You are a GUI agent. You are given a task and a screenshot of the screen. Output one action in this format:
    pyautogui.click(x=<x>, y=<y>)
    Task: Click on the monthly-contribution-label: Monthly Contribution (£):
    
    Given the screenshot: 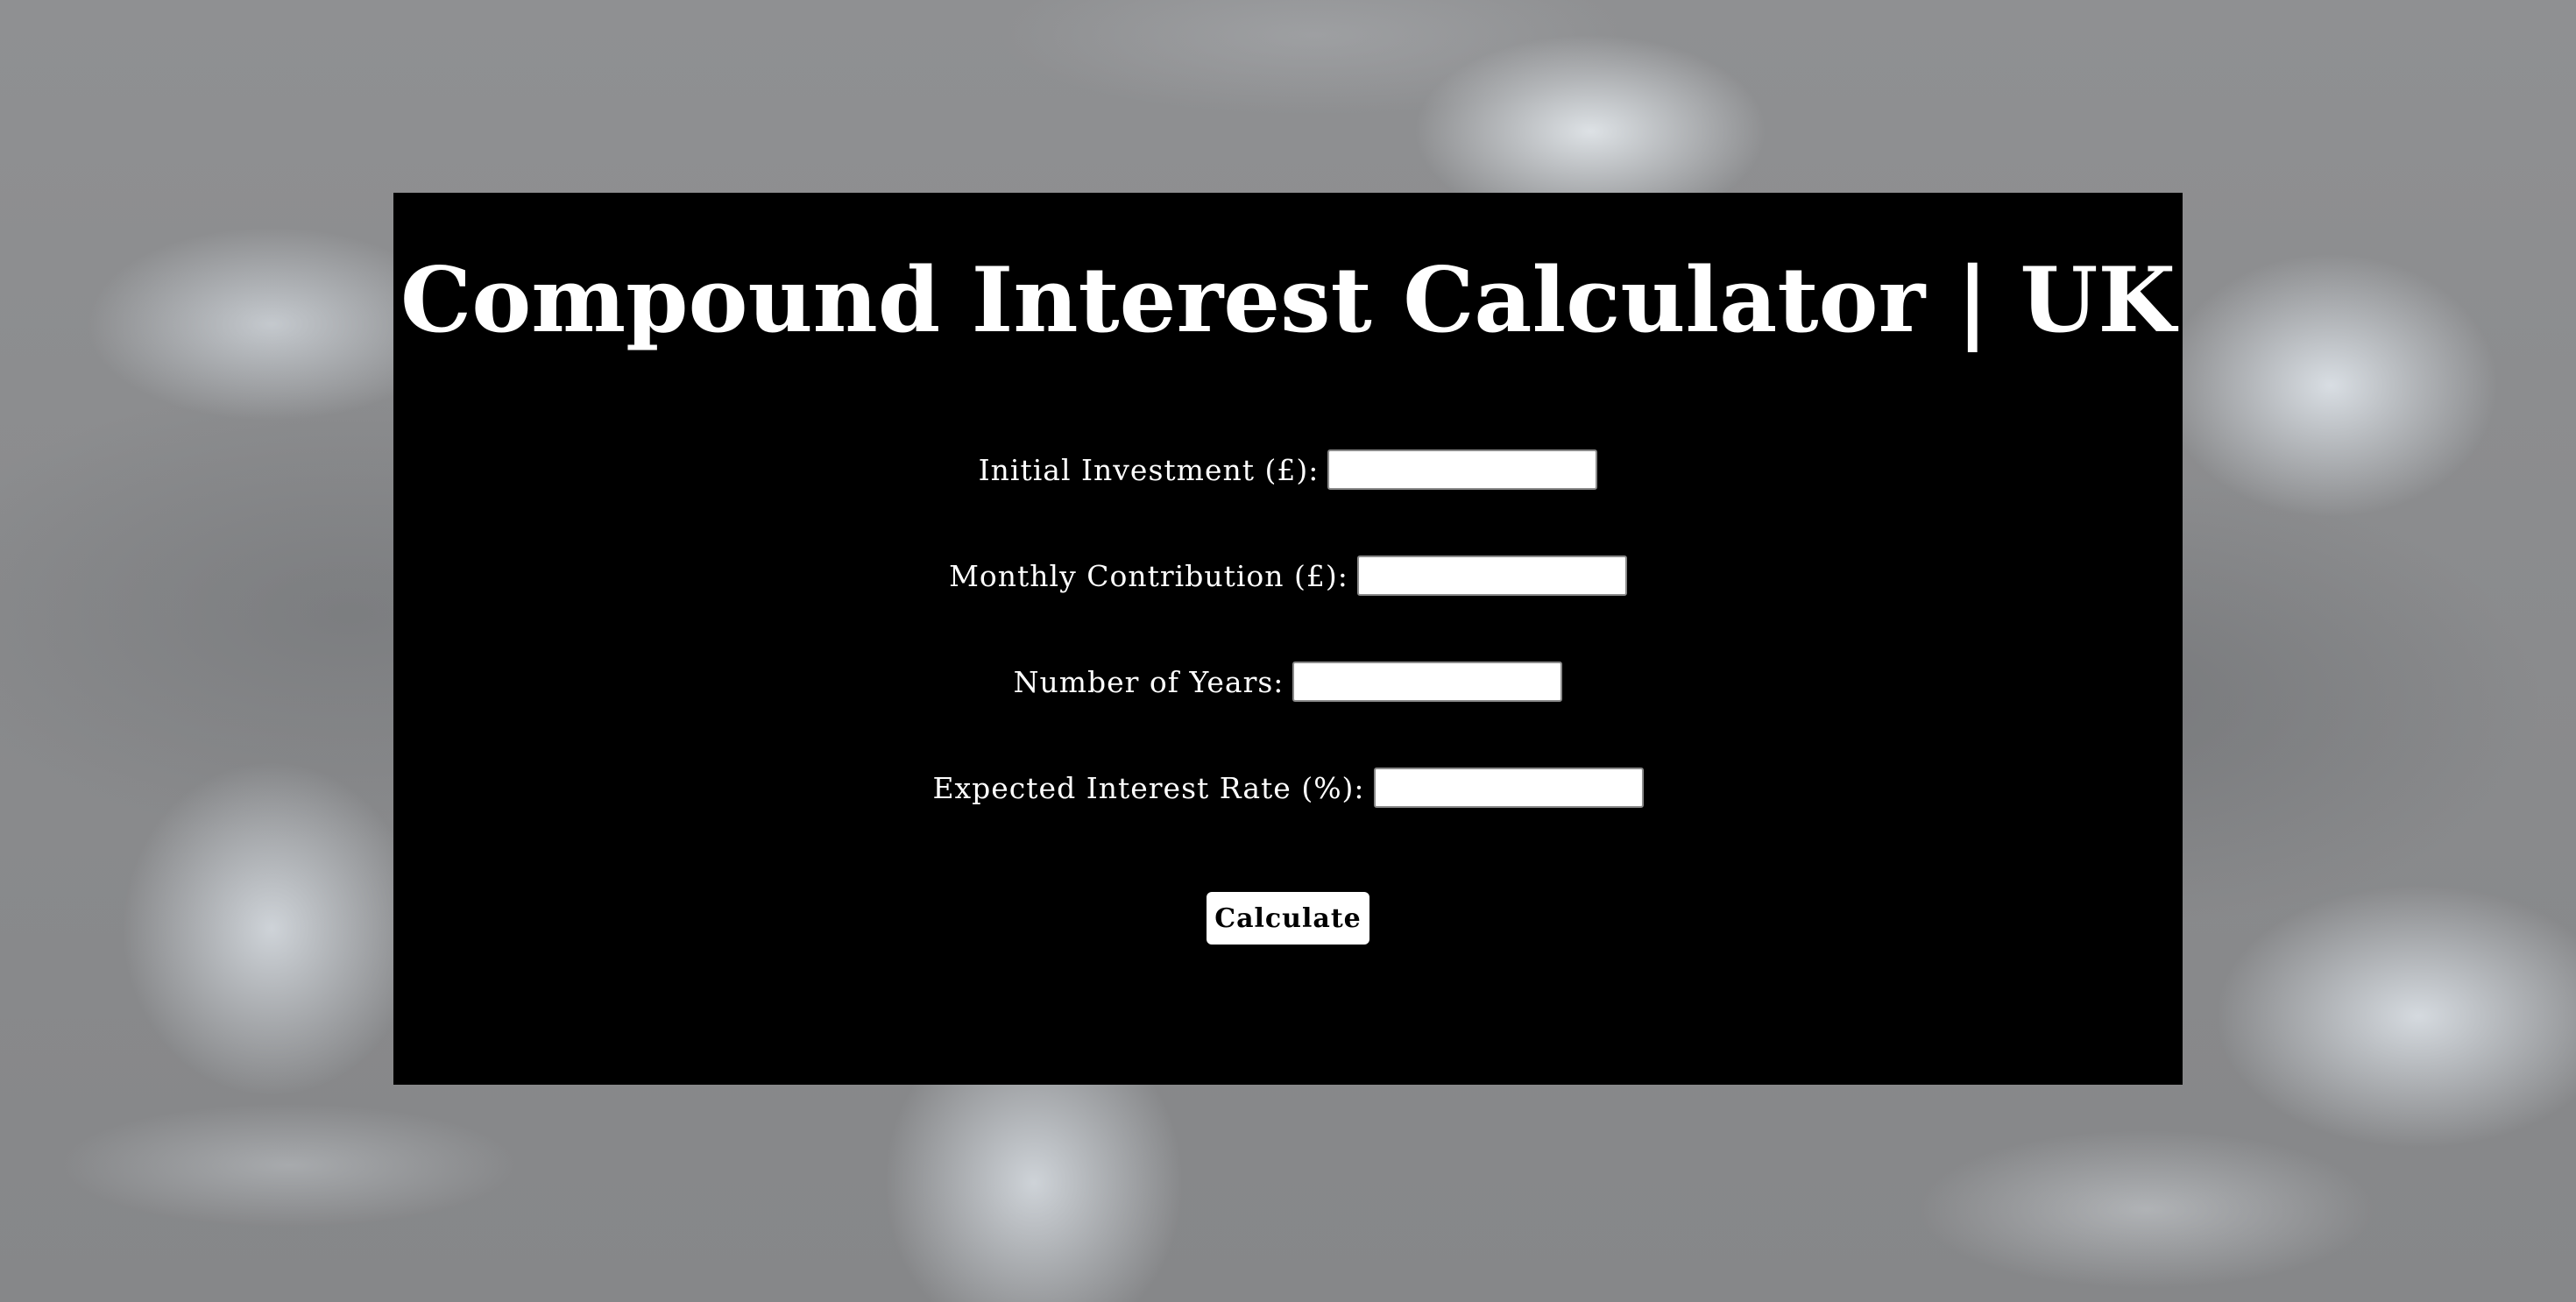 What is the action you would take?
    pyautogui.click(x=1148, y=575)
    